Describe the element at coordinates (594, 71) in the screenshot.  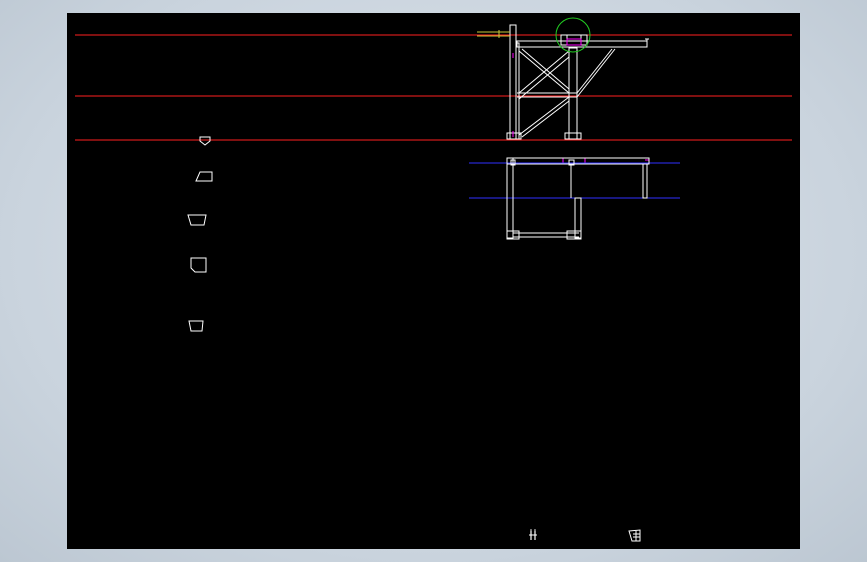
I see `outrigger-brace` at that location.